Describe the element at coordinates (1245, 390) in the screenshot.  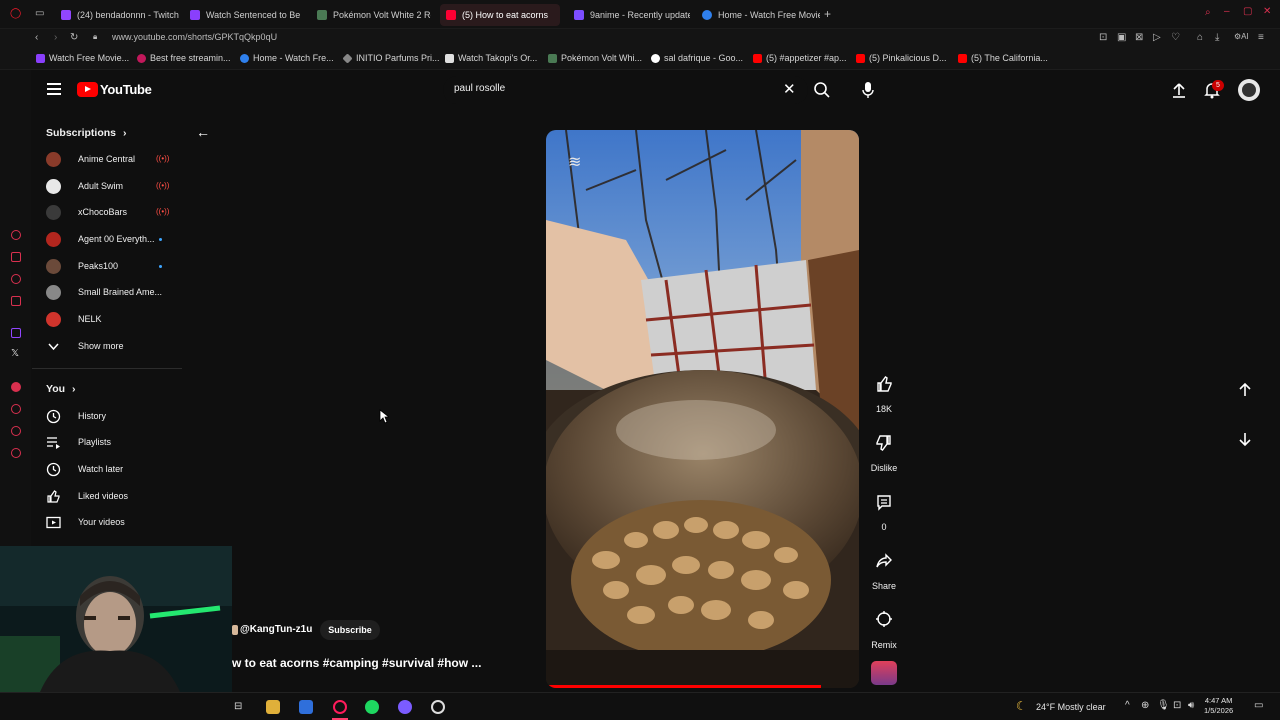
I see `previous-short-icon` at that location.